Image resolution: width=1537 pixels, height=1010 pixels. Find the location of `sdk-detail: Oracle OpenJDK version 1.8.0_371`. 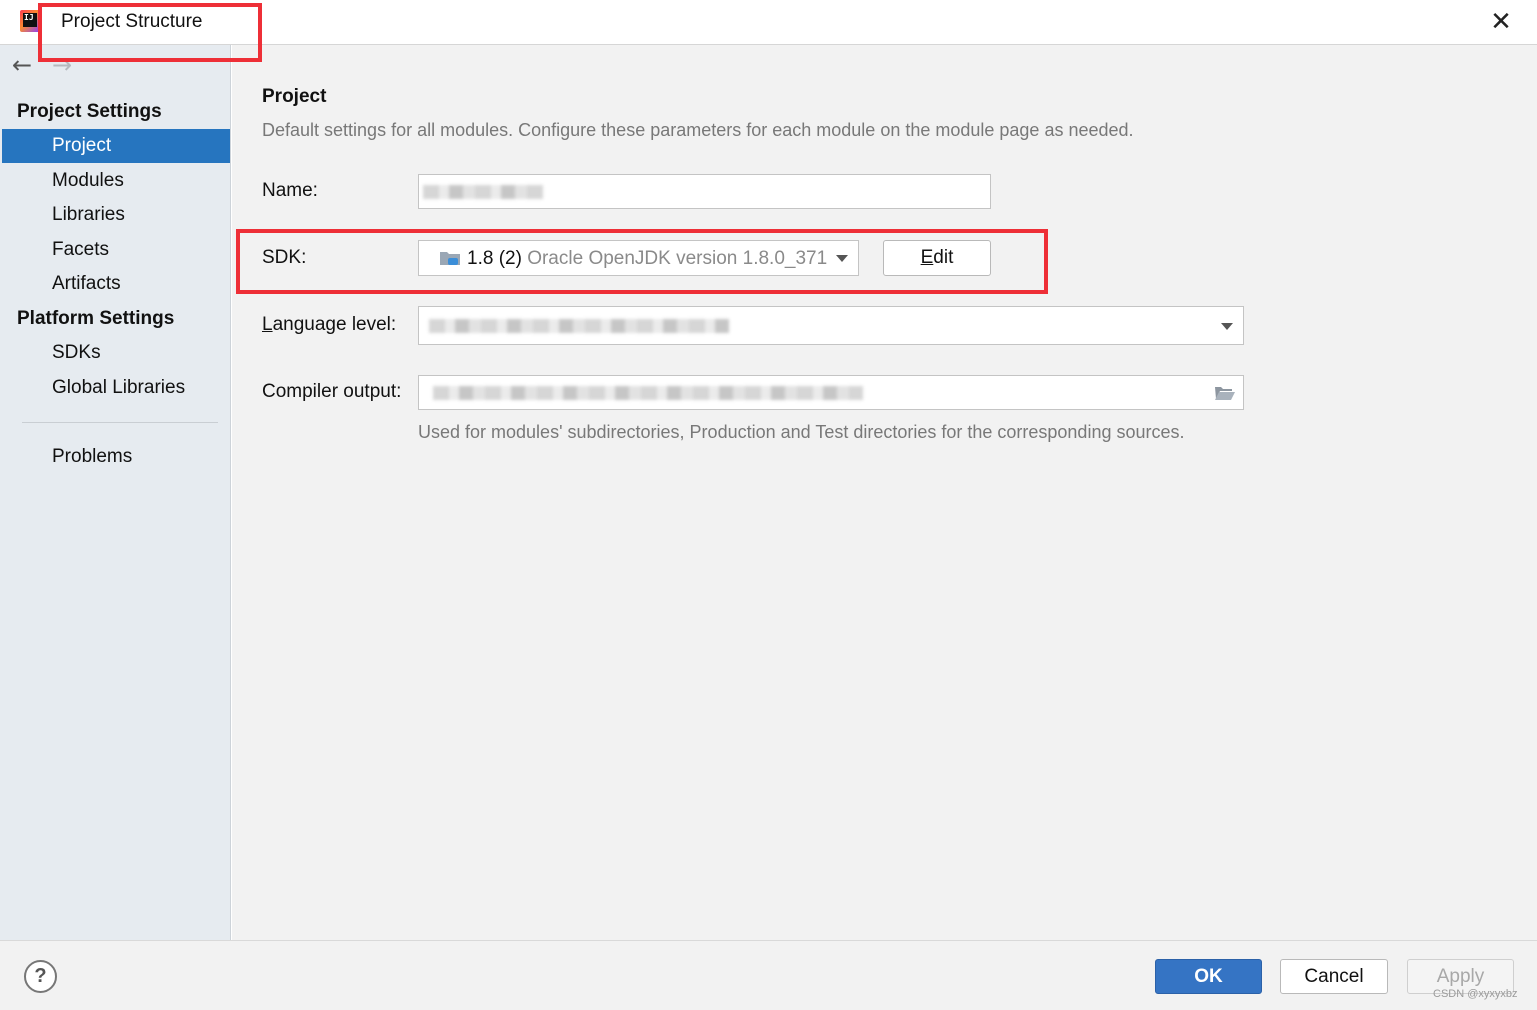

sdk-detail: Oracle OpenJDK version 1.8.0_371 is located at coordinates (677, 258).